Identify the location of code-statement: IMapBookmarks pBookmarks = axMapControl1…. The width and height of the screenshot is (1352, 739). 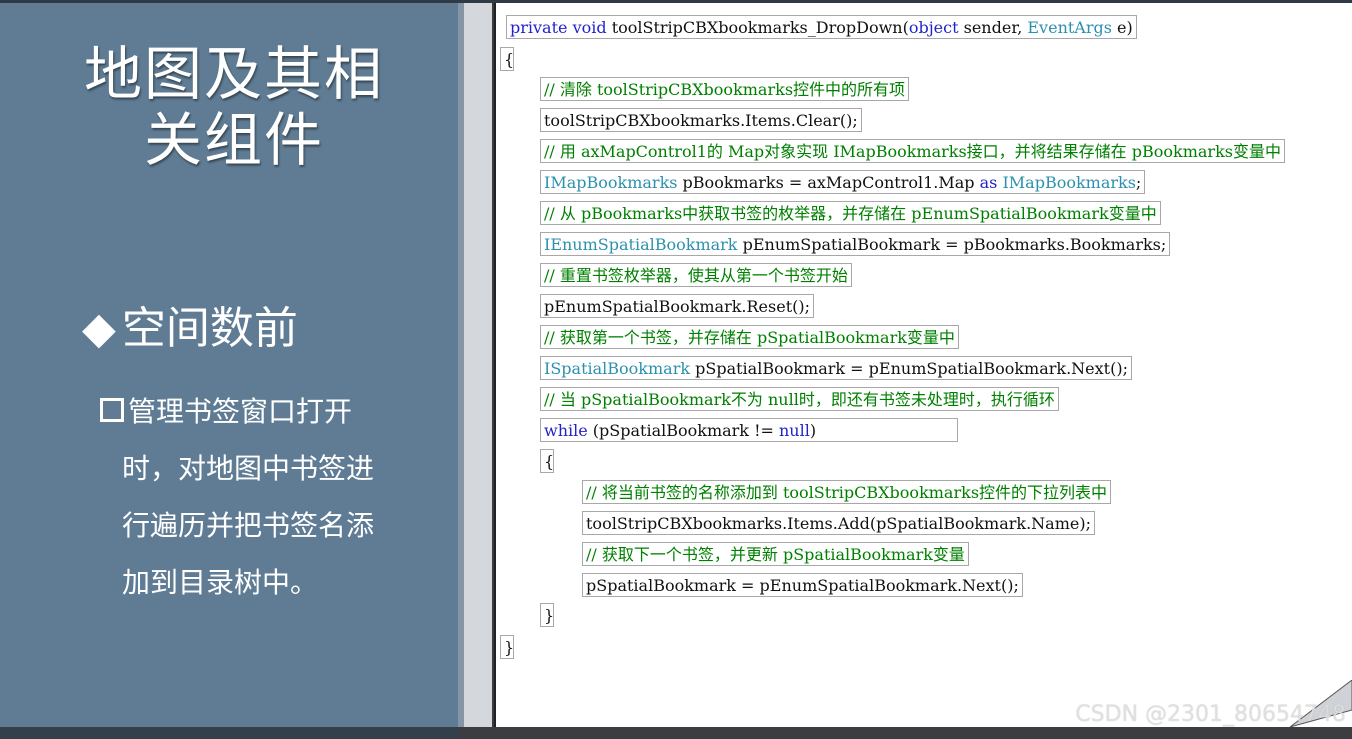
(843, 182).